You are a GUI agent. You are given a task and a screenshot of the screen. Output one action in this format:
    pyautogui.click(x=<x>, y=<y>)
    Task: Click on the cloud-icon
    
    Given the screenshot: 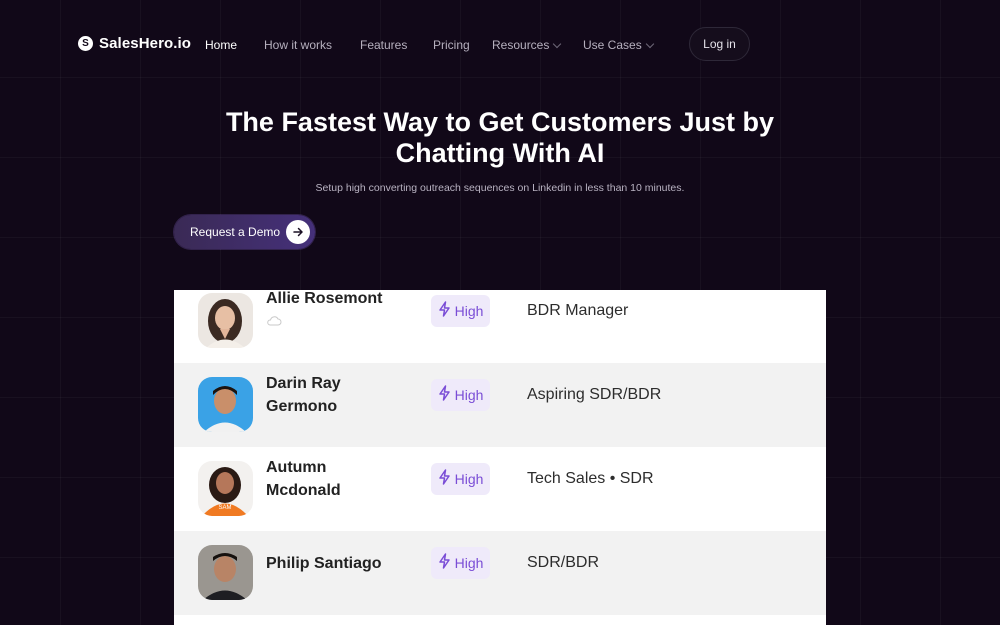 What is the action you would take?
    pyautogui.click(x=274, y=322)
    